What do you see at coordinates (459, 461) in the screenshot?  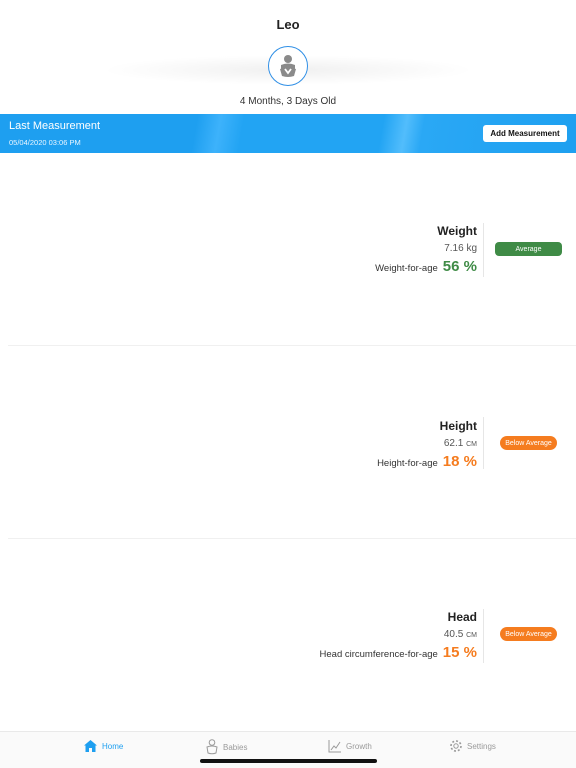 I see `percentile-value: 18 %` at bounding box center [459, 461].